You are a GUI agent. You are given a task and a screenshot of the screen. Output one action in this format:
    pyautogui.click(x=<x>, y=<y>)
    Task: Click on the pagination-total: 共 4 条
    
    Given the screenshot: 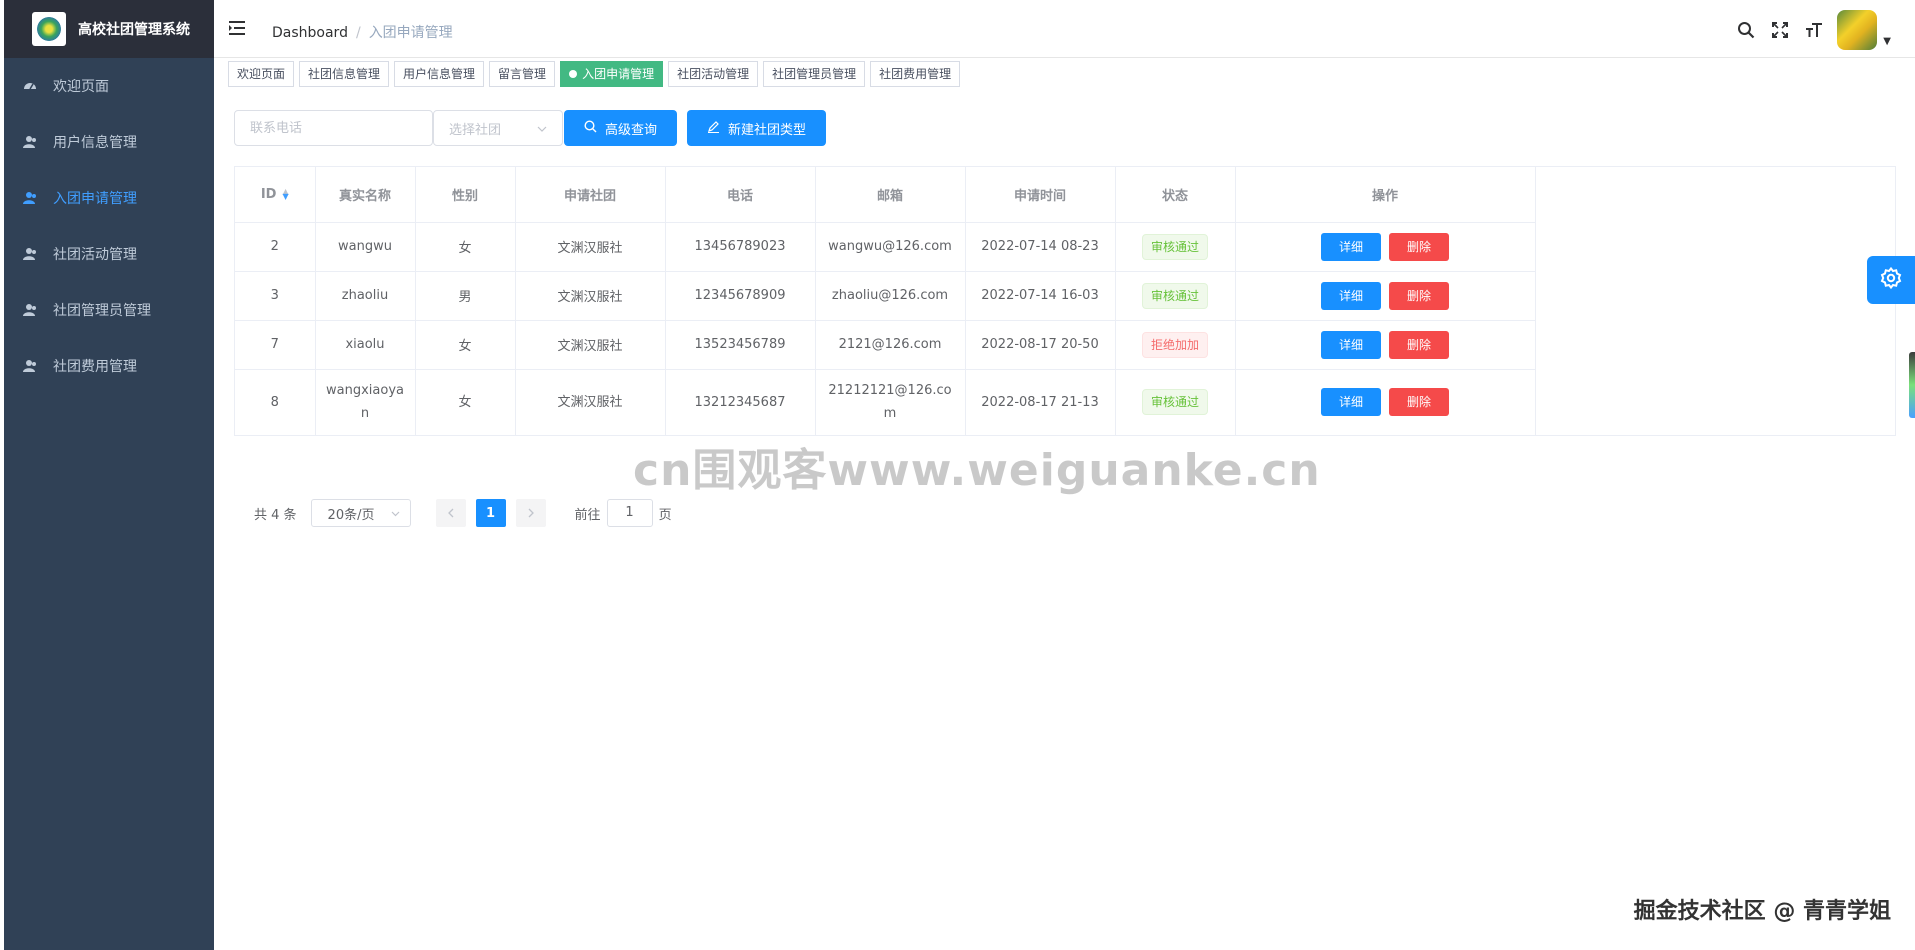 What is the action you would take?
    pyautogui.click(x=275, y=515)
    